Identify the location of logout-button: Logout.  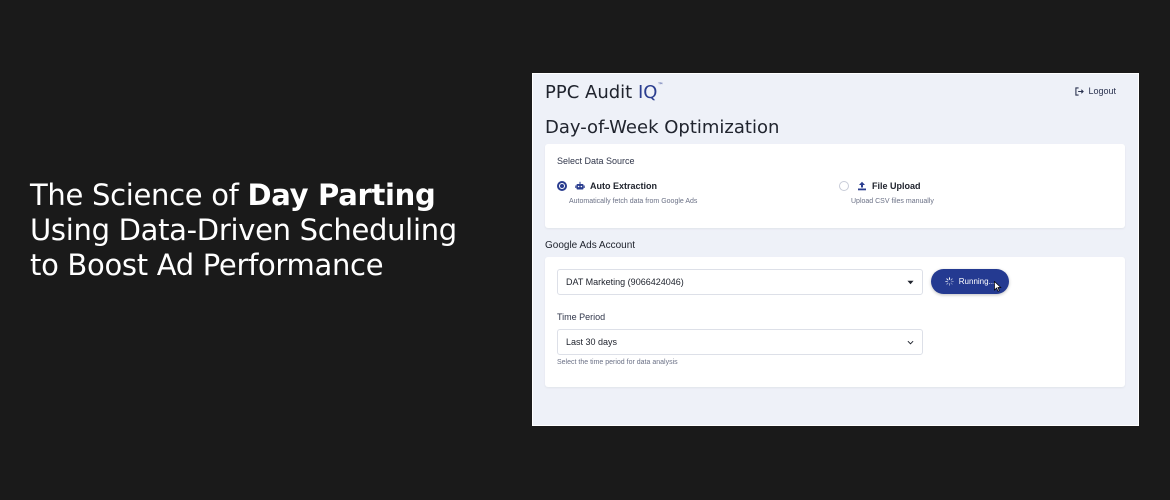
(1095, 91).